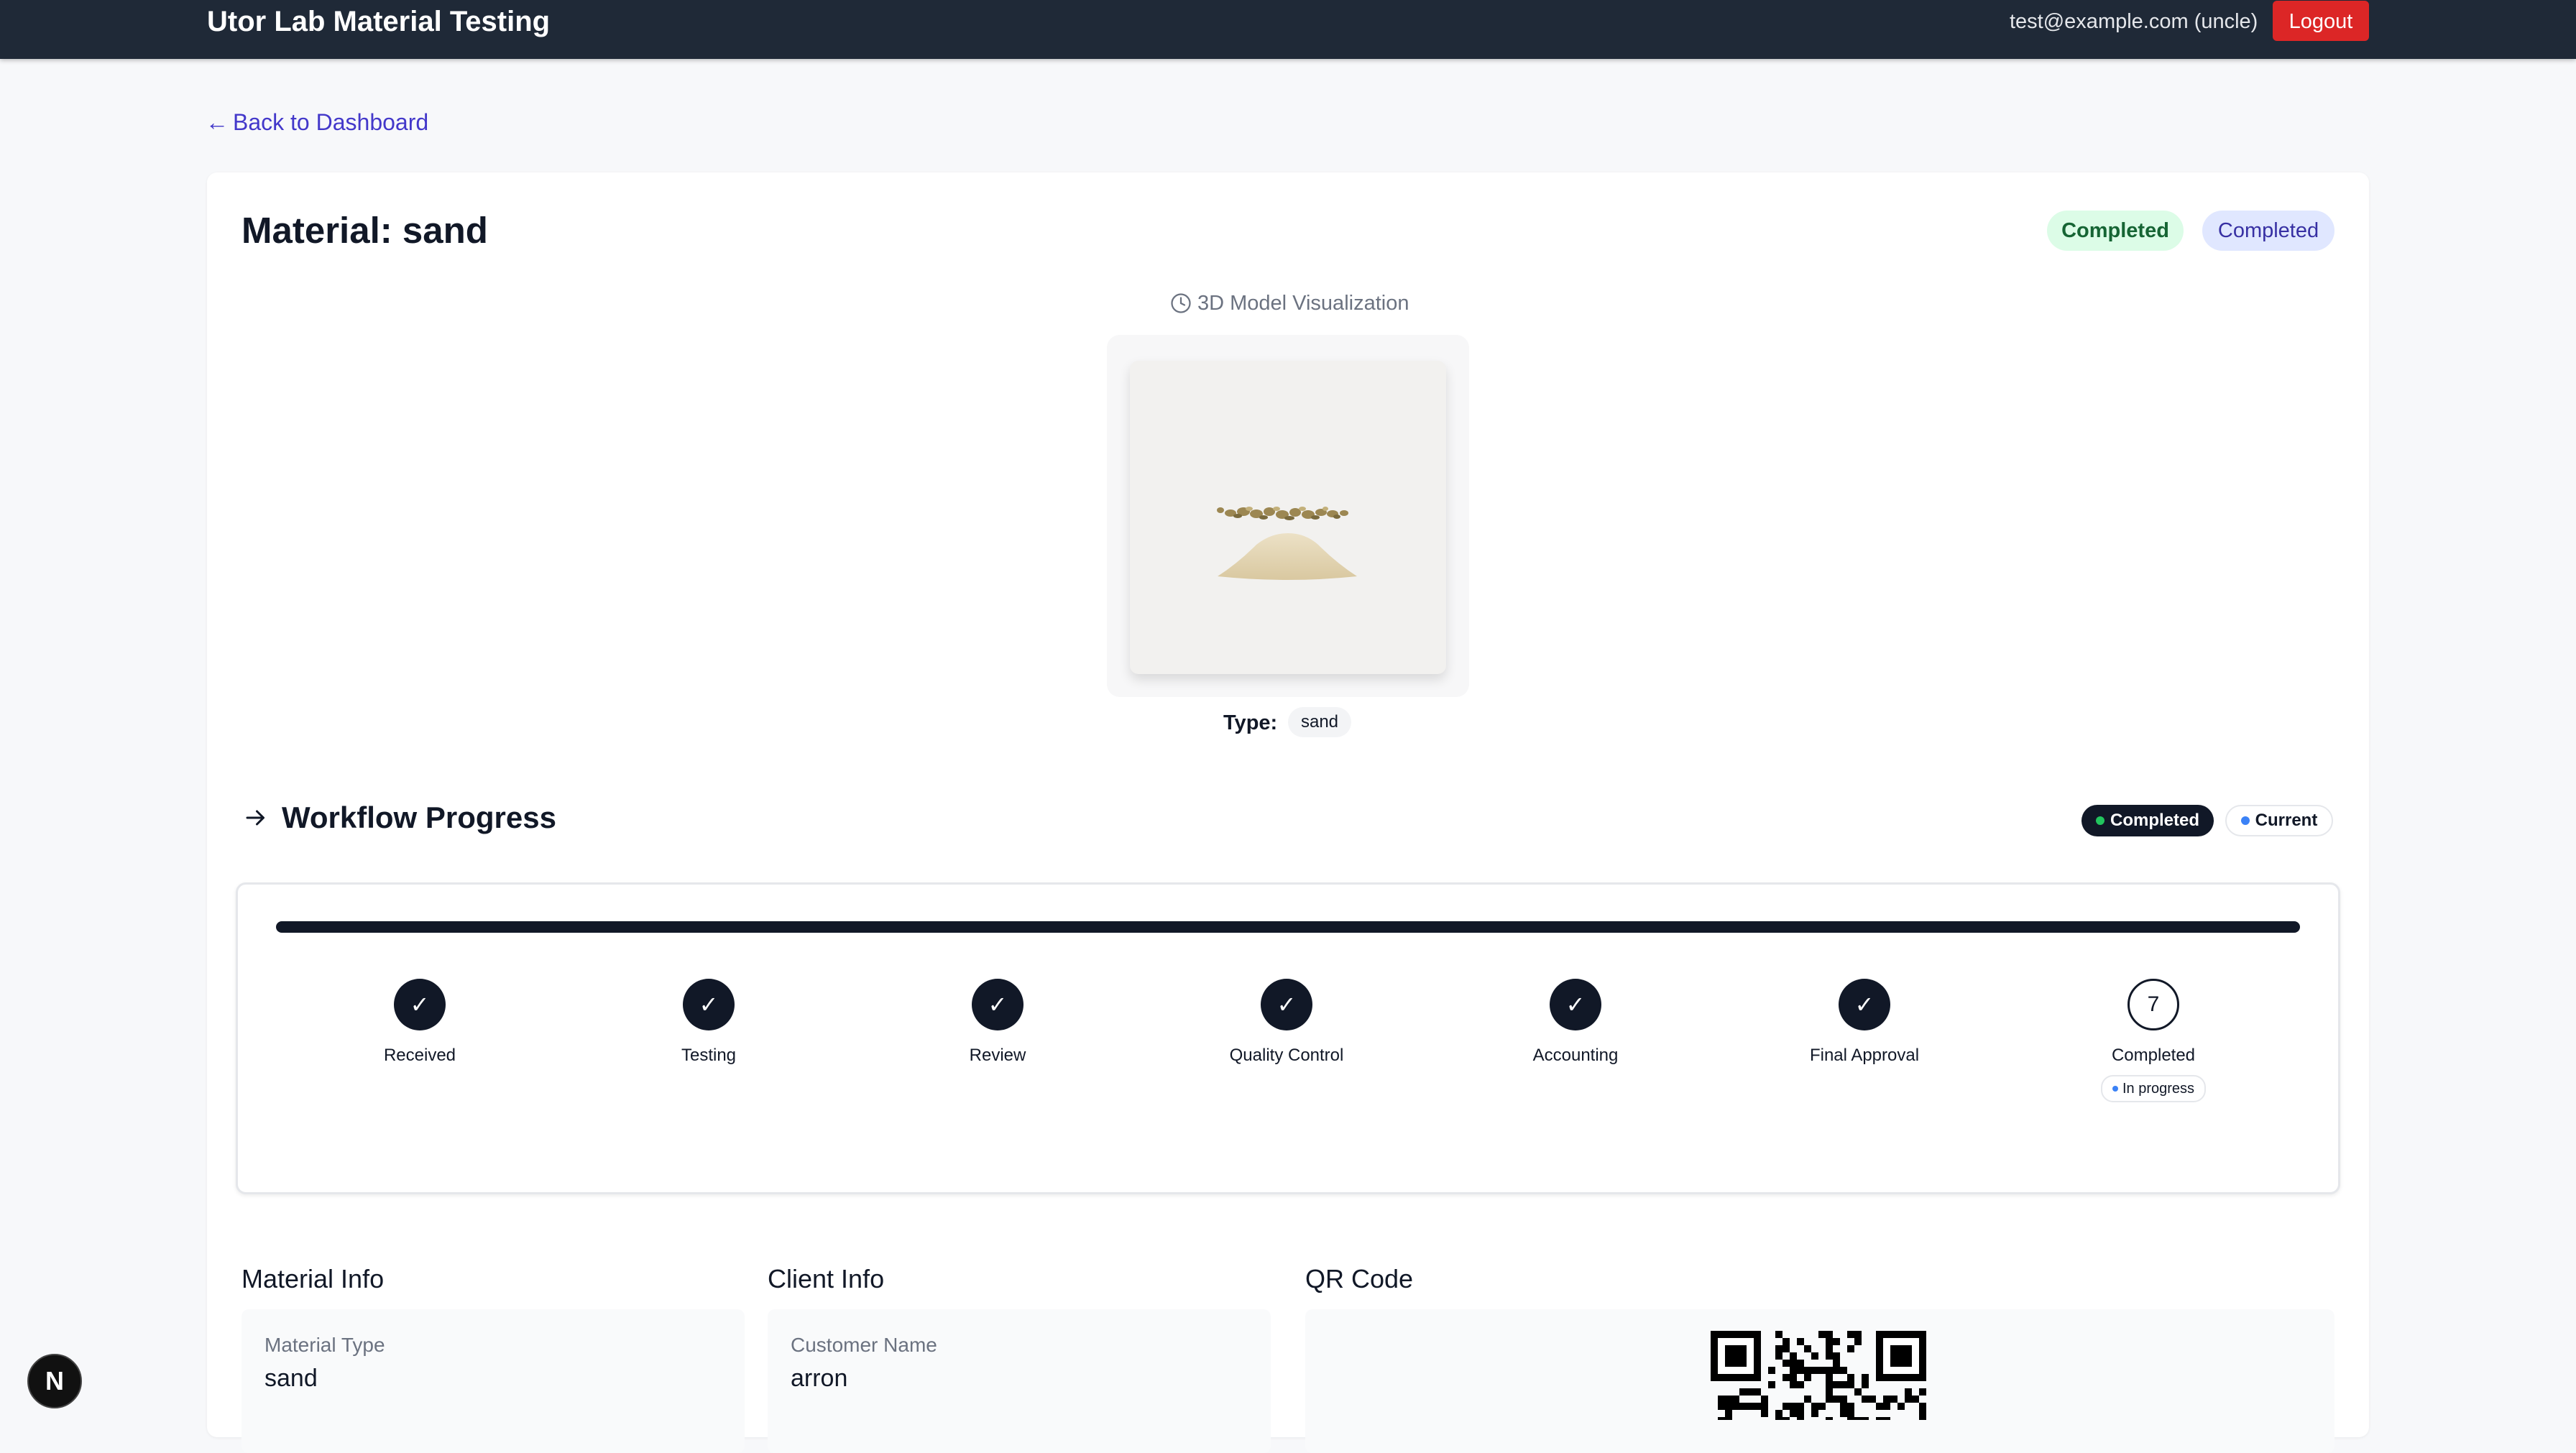 The height and width of the screenshot is (1453, 2576). I want to click on back-link-label: Back to Dashboard, so click(331, 122).